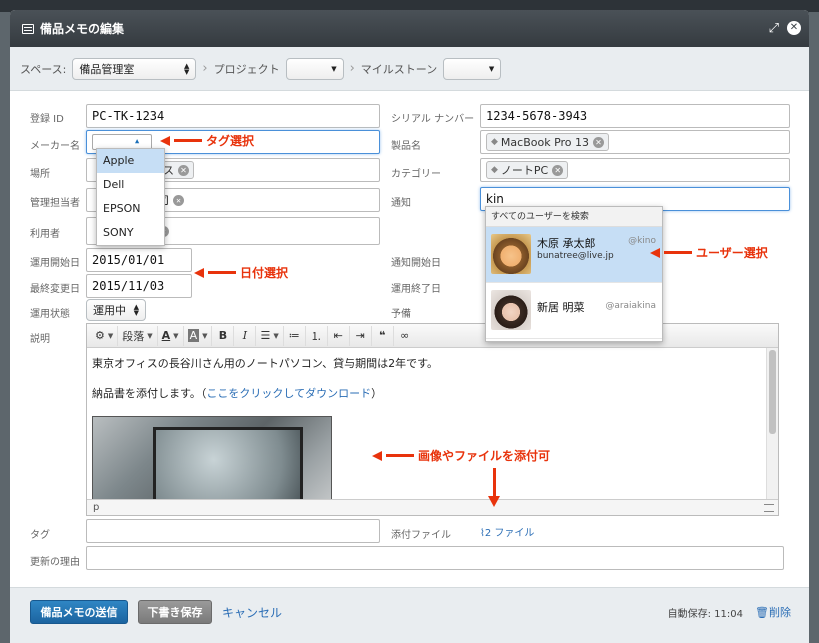  What do you see at coordinates (130, 233) in the screenshot?
I see `maker-option: SONY` at bounding box center [130, 233].